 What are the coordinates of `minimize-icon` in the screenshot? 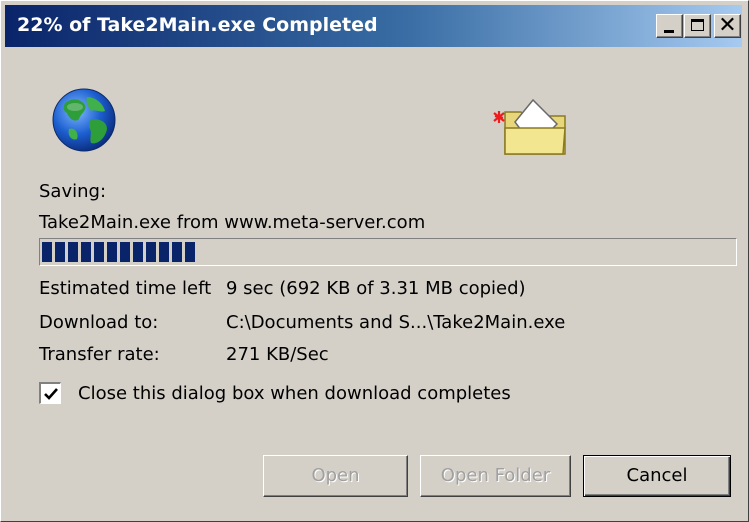 It's located at (669, 31).